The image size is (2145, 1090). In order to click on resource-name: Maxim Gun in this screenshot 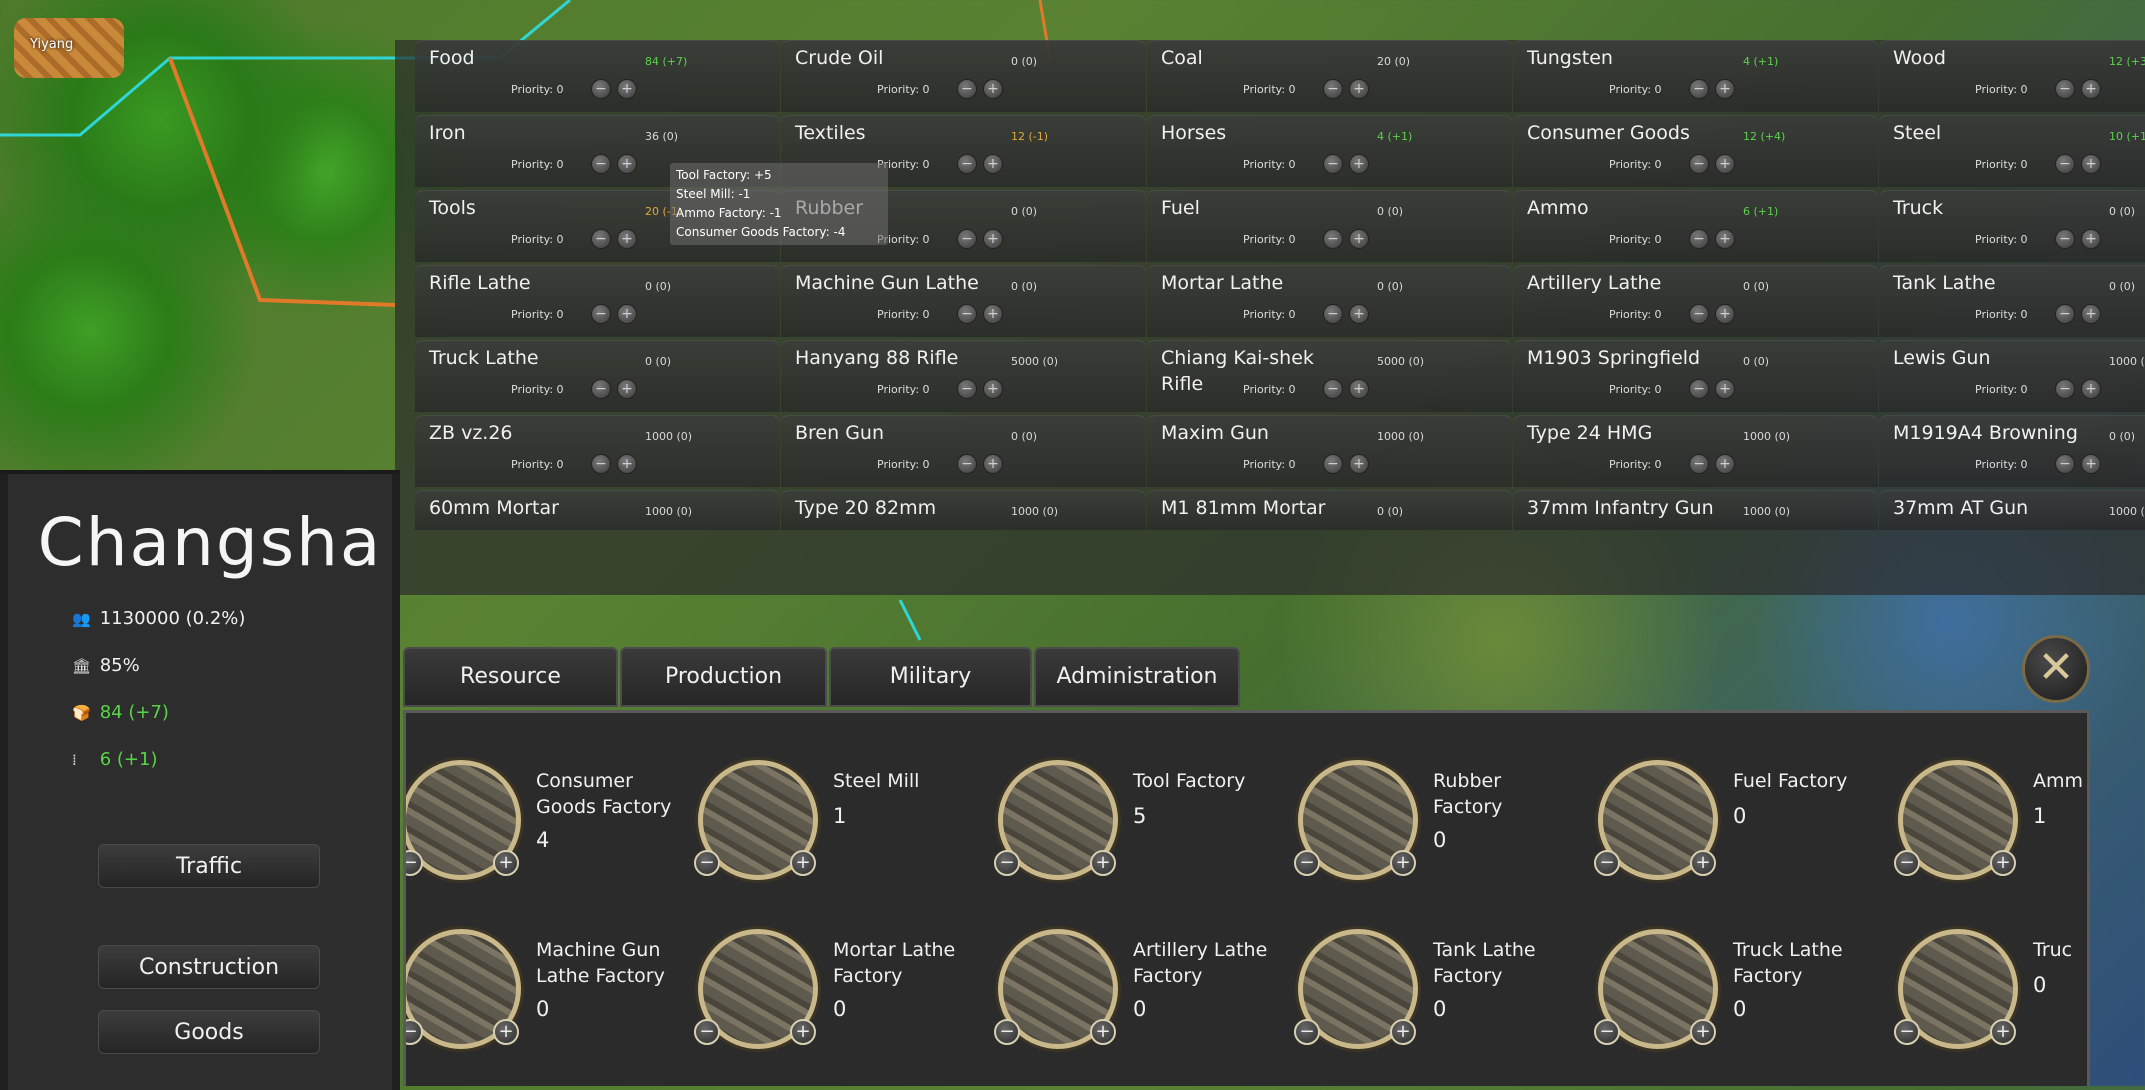, I will do `click(1215, 433)`.